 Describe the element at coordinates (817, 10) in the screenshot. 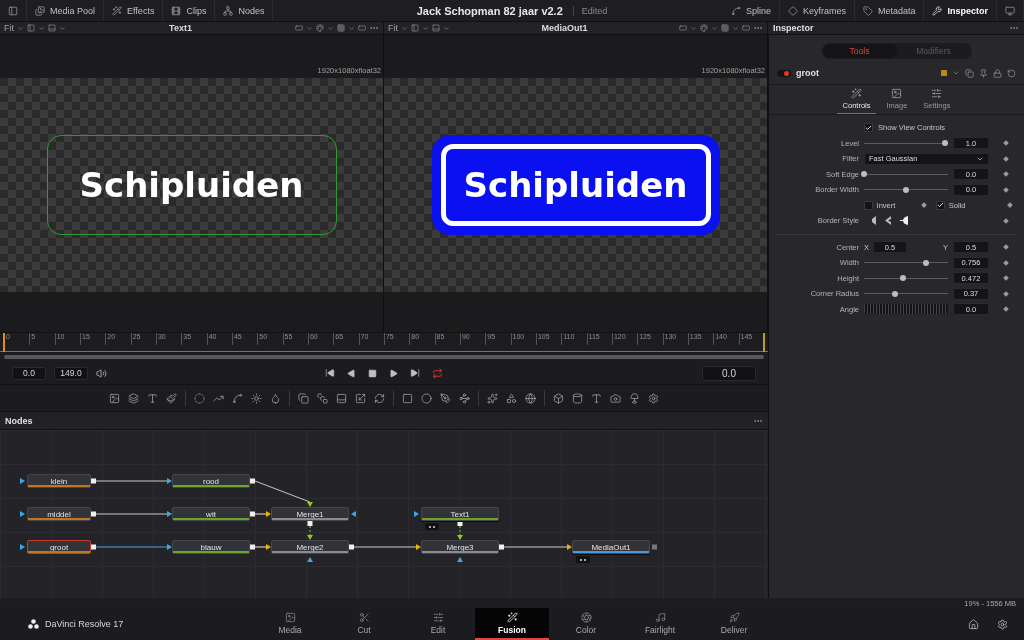

I see `toolbar-button: Keyframes` at that location.